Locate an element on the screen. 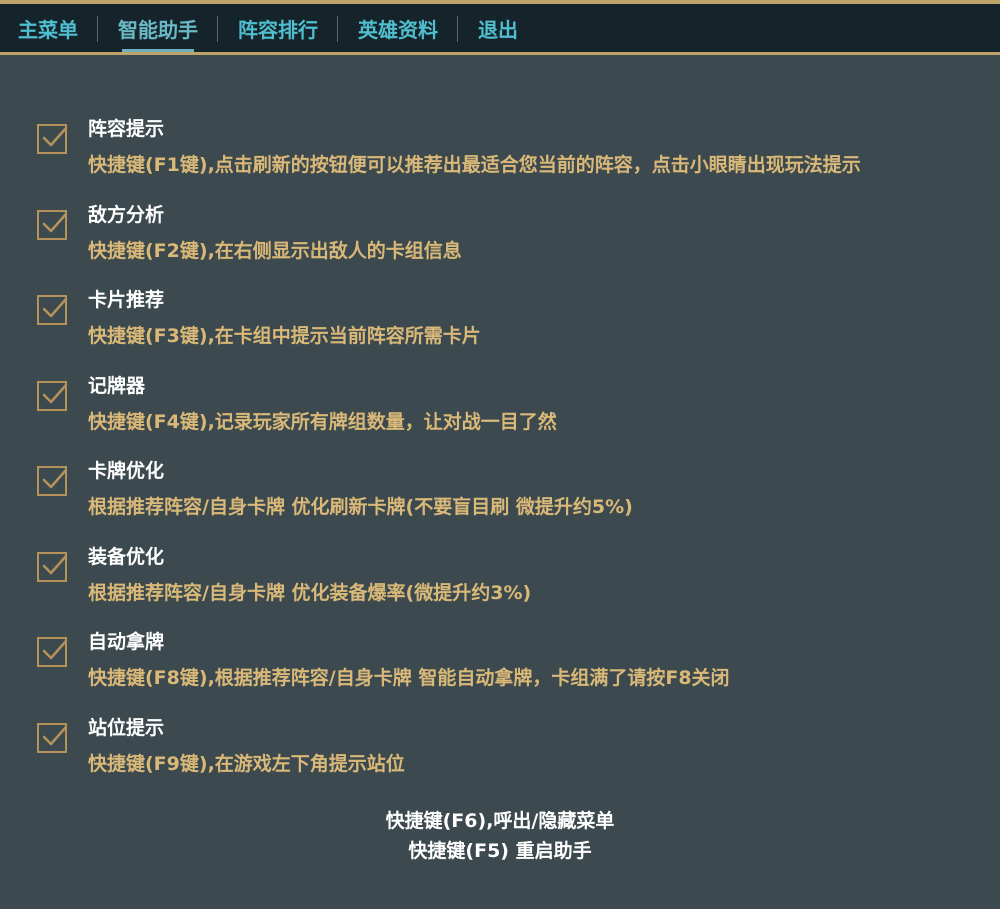  option-description: 快捷键(F8键),根据推荐阵容/自身卡牌 智能自动拿牌，卡组满了请按F8关闭 is located at coordinates (409, 678).